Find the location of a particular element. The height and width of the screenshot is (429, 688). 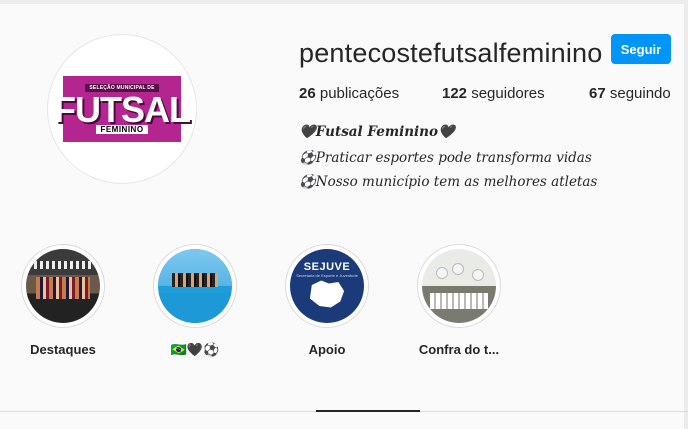

top-border is located at coordinates (344, 2).